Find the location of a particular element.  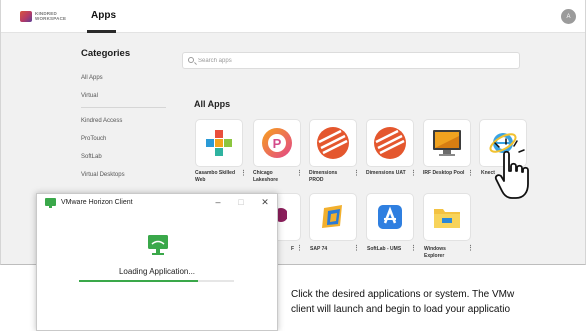

app-label-casambo: Casambo Skilled Web is located at coordinates (215, 176).